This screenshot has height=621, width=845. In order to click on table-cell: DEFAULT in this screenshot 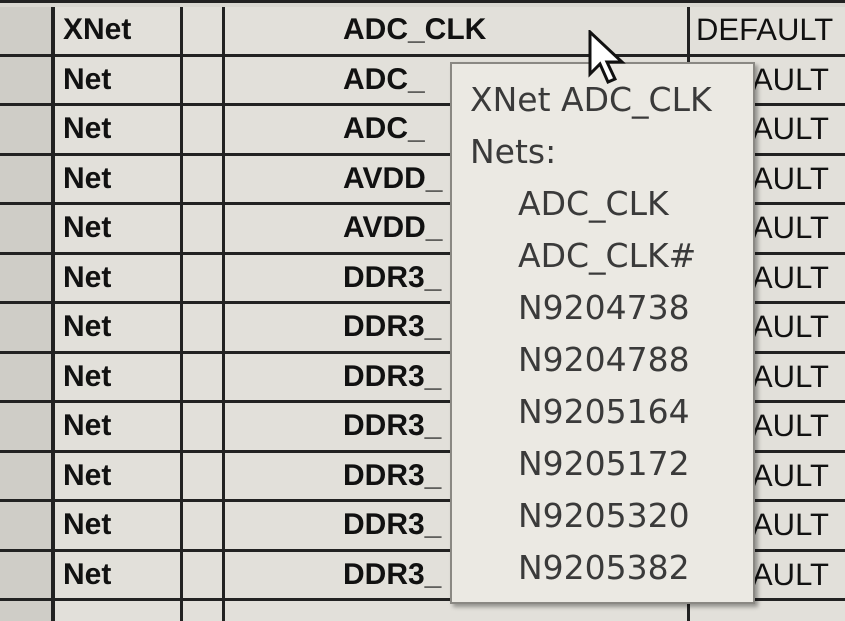, I will do `click(767, 30)`.